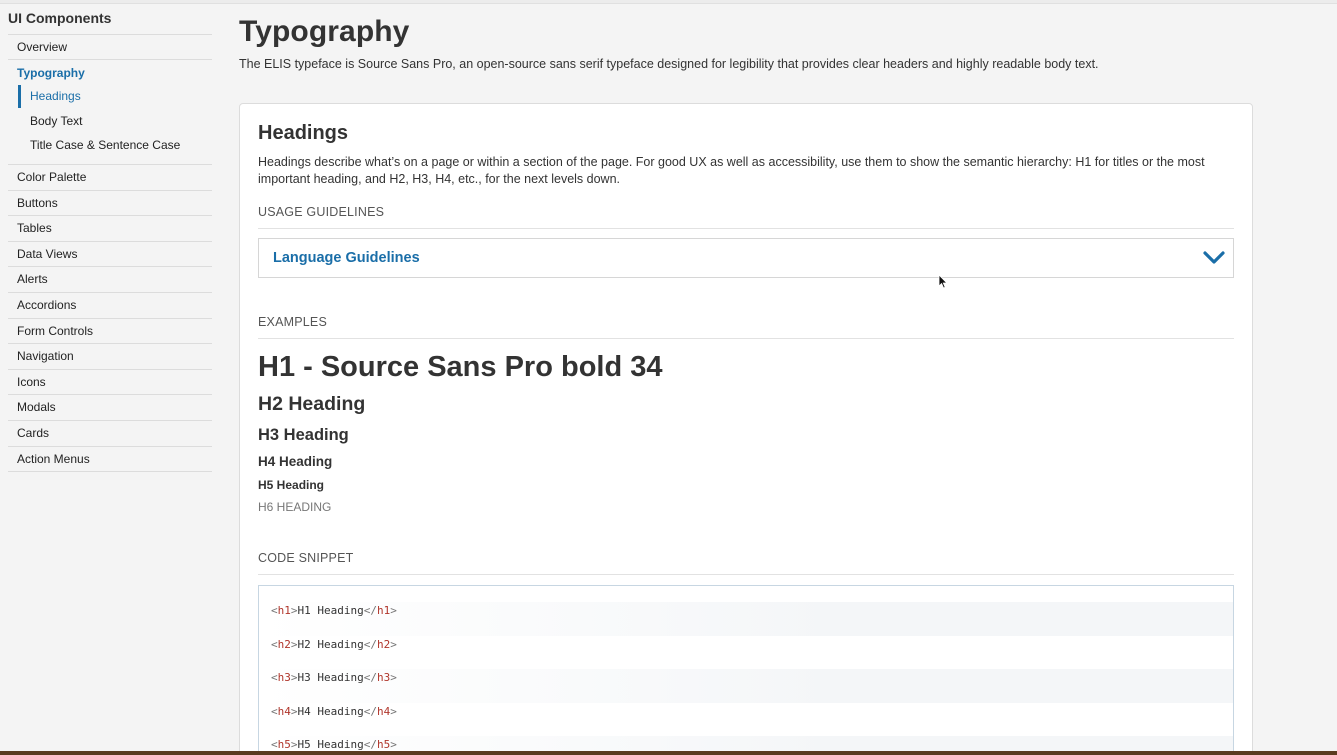 The height and width of the screenshot is (755, 1337). What do you see at coordinates (334, 644) in the screenshot?
I see `code-line: <h2>H2 Heading</h2>` at bounding box center [334, 644].